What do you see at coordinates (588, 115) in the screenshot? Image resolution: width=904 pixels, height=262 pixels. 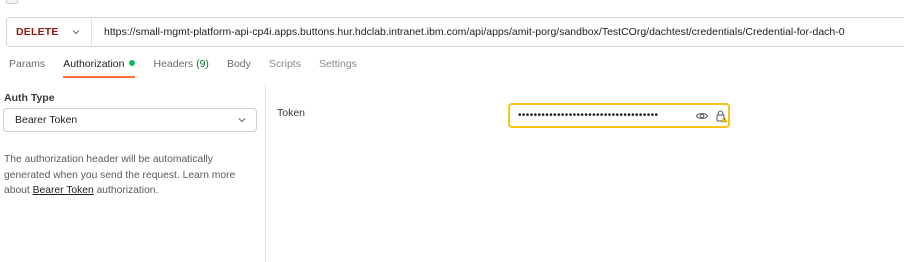 I see `token-masked-value: ••••••••••••••••••••••••••••••••••••` at bounding box center [588, 115].